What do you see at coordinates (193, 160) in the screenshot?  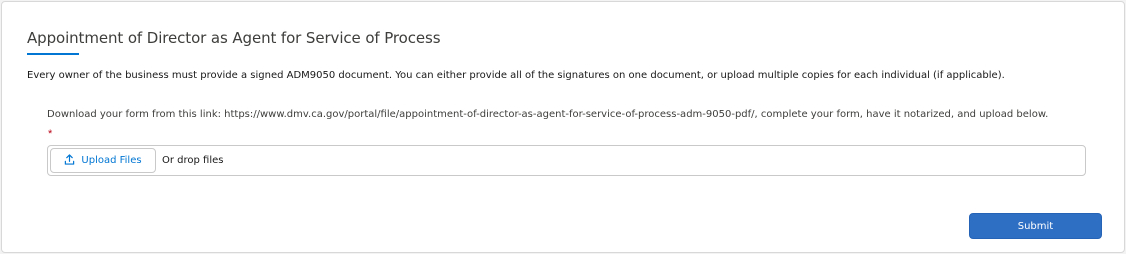 I see `drop-files-text: Or drop files` at bounding box center [193, 160].